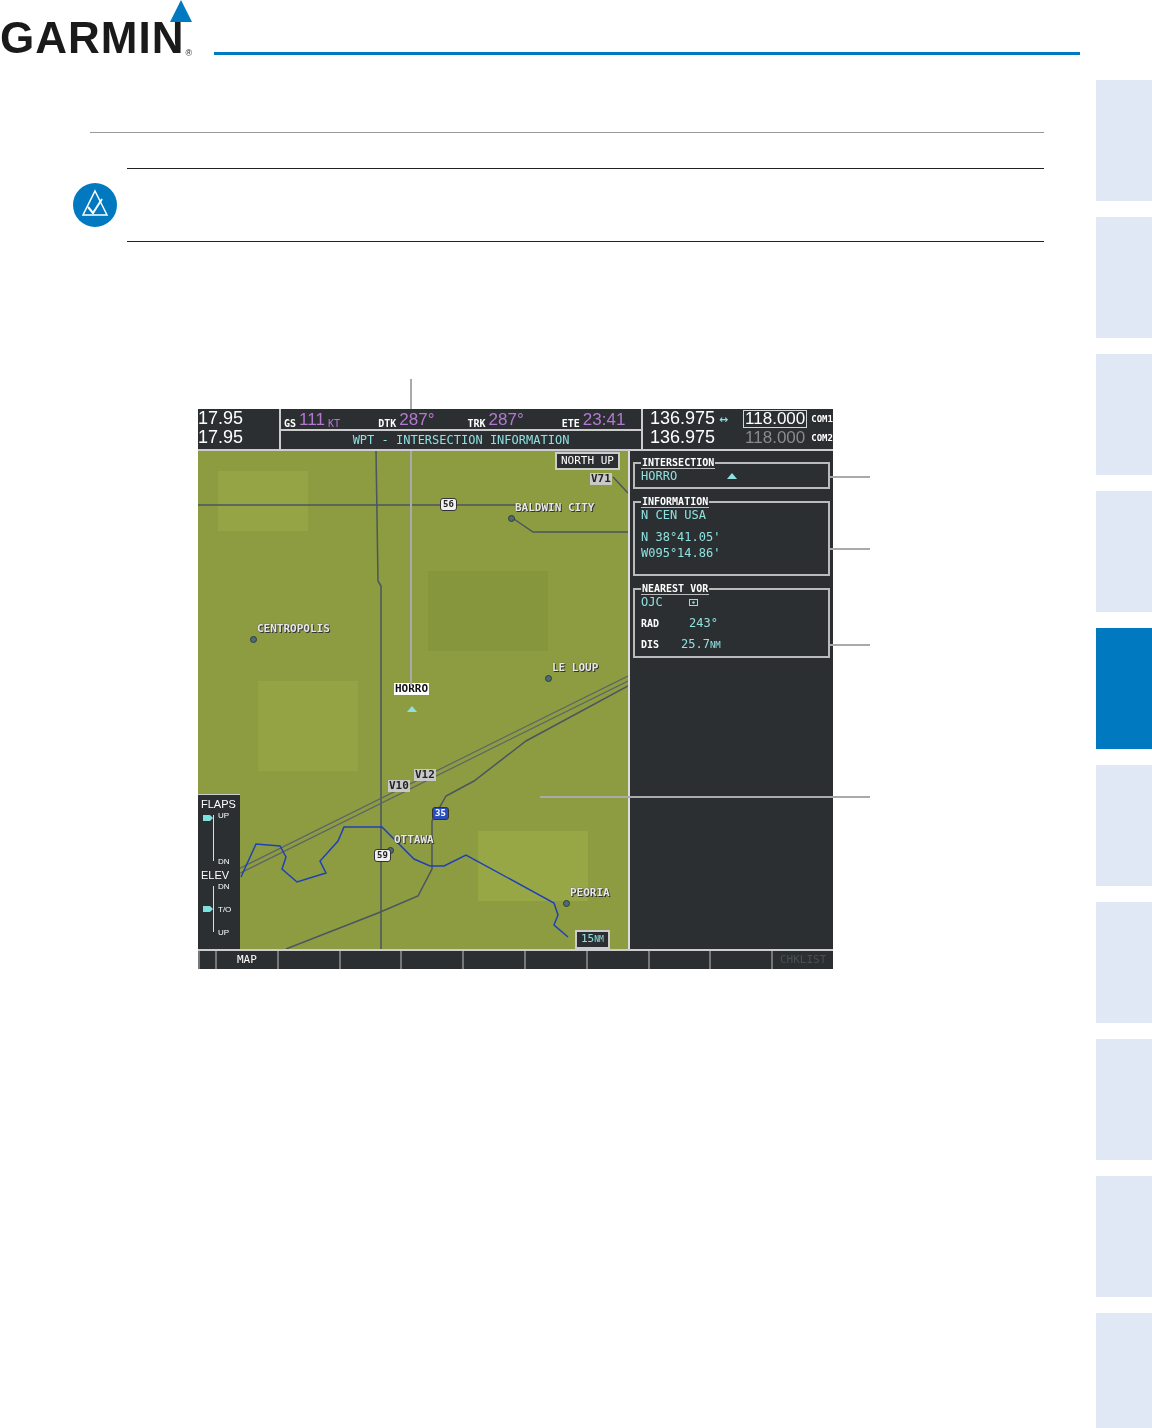 This screenshot has width=1152, height=1428. What do you see at coordinates (414, 840) in the screenshot?
I see `city-label: OTTAWA` at bounding box center [414, 840].